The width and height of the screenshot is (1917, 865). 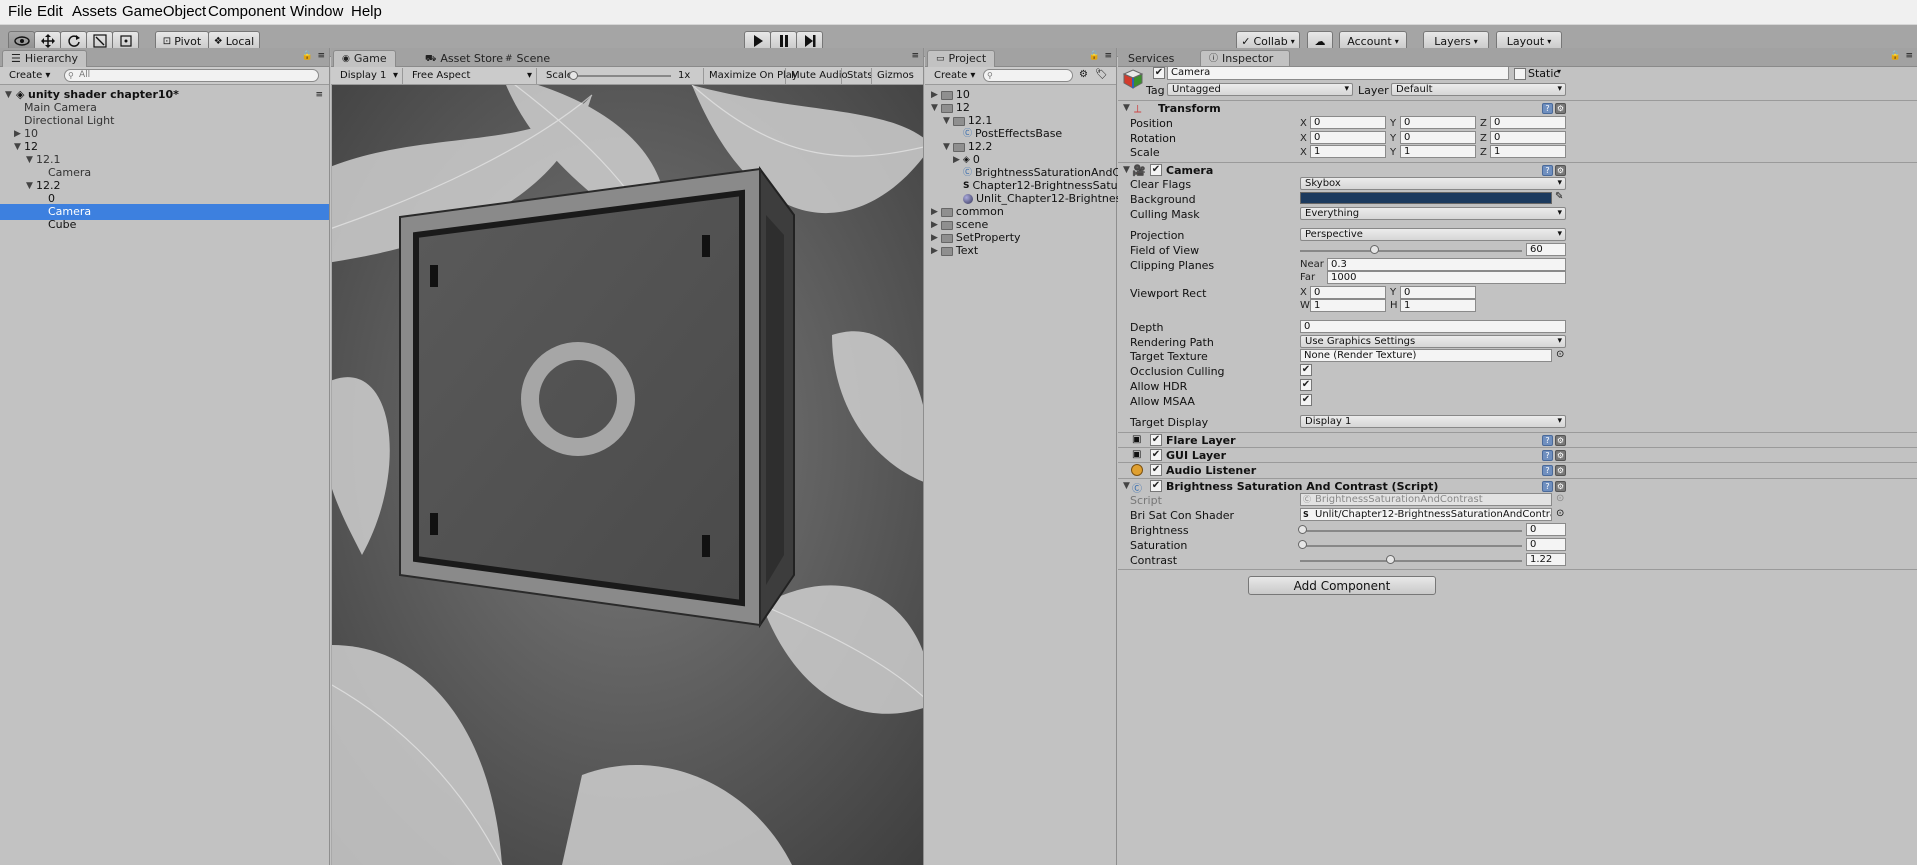 I want to click on filter-label-icon: 🏷, so click(x=1101, y=74).